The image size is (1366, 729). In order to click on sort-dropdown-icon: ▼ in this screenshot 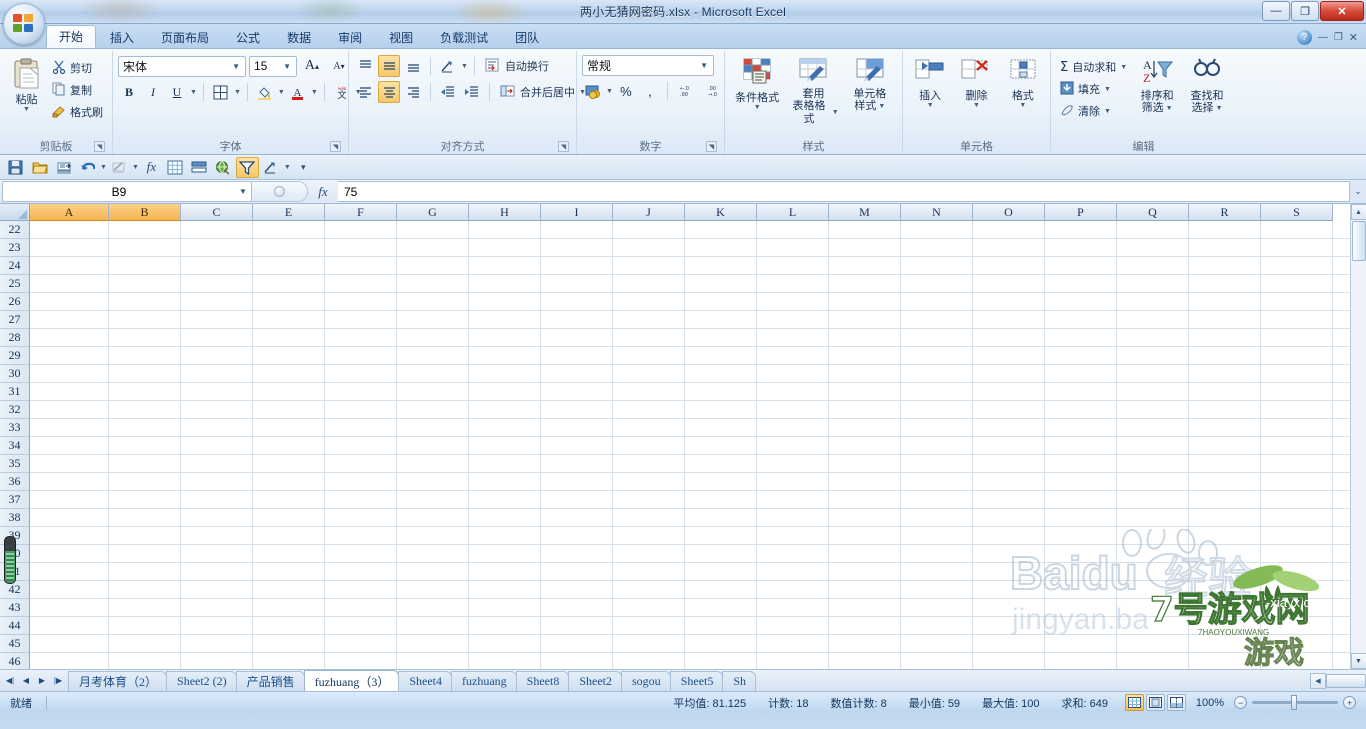, I will do `click(287, 167)`.